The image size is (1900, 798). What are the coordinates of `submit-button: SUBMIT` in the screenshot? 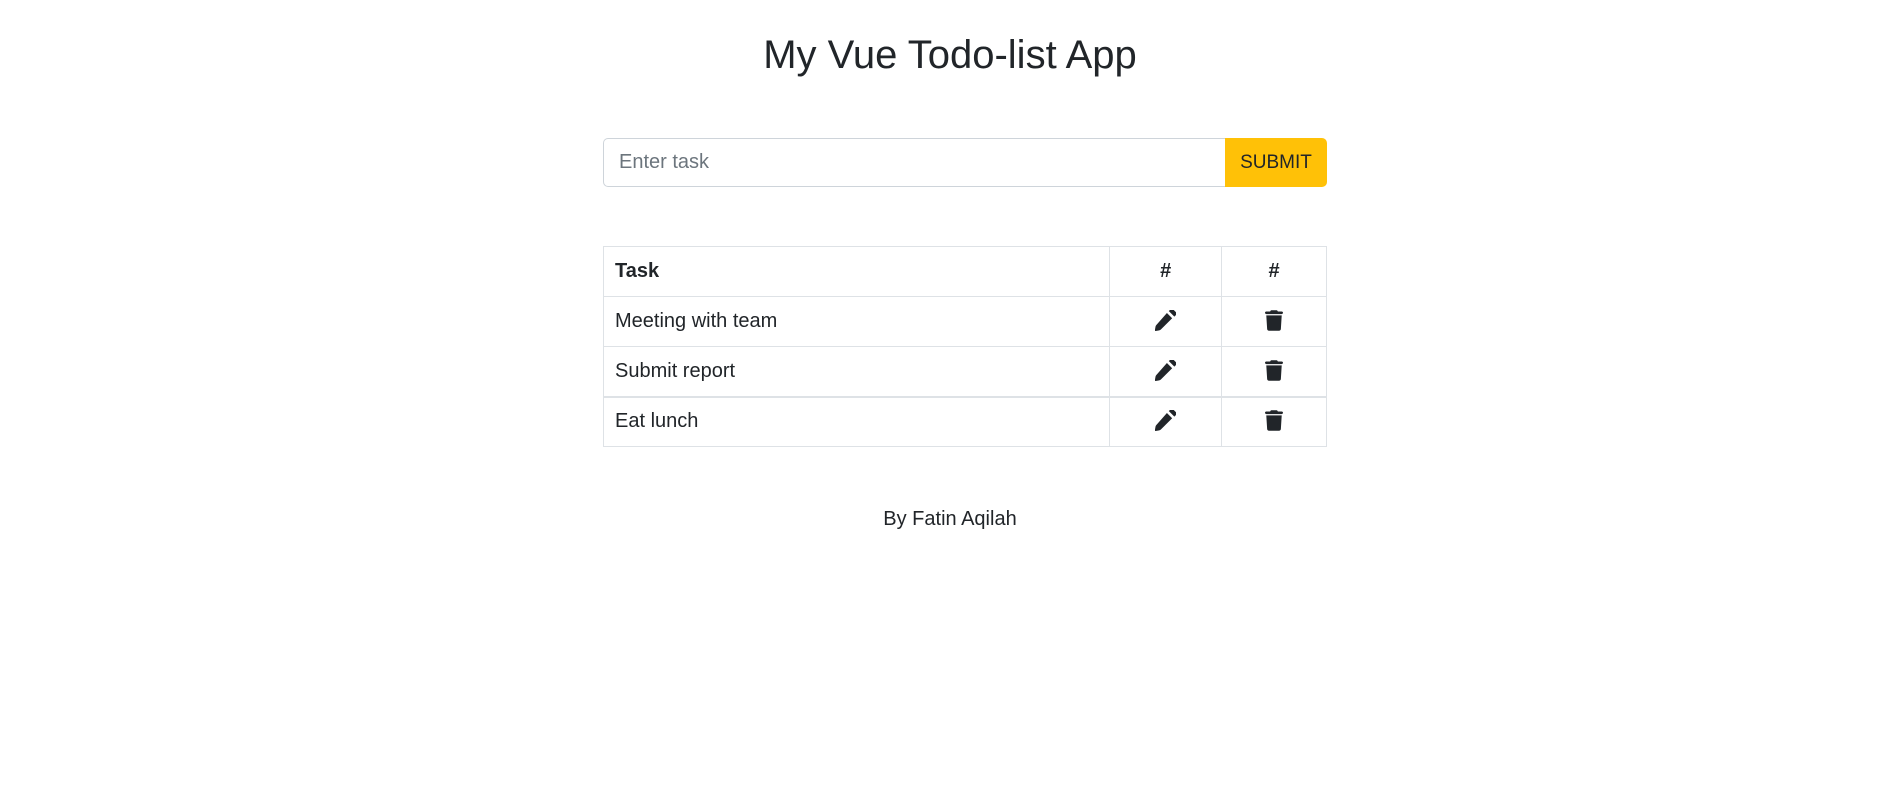 It's located at (1276, 162).